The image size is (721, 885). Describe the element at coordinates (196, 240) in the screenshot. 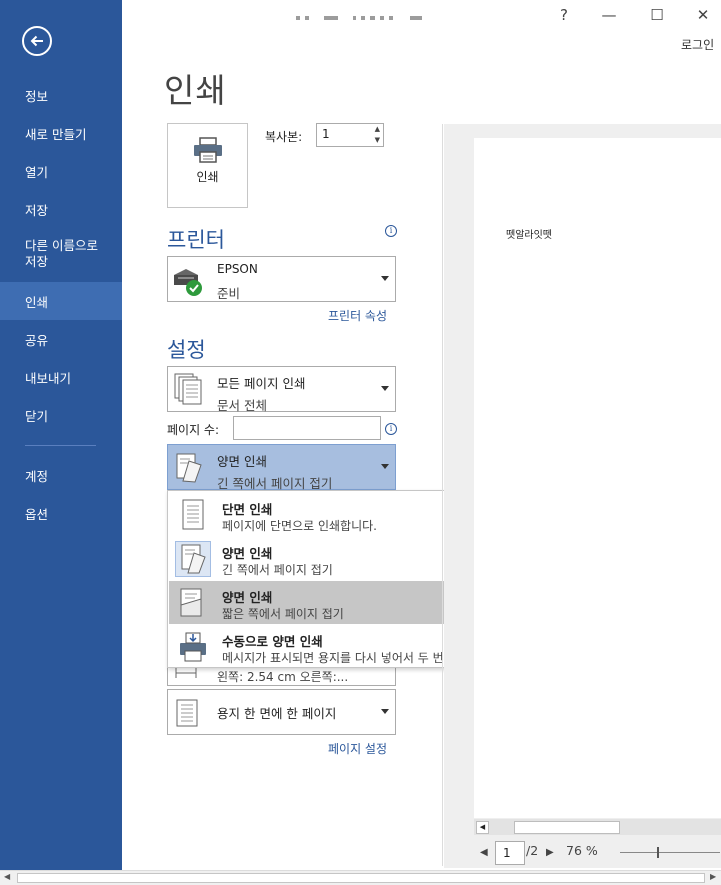

I see `printer-heading: 프린터` at that location.